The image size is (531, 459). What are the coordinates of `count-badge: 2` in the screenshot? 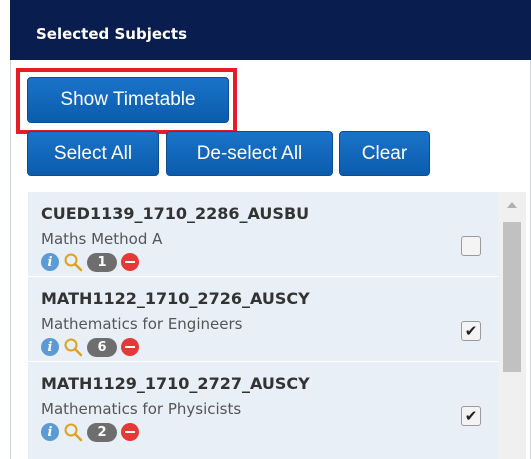 It's located at (102, 432).